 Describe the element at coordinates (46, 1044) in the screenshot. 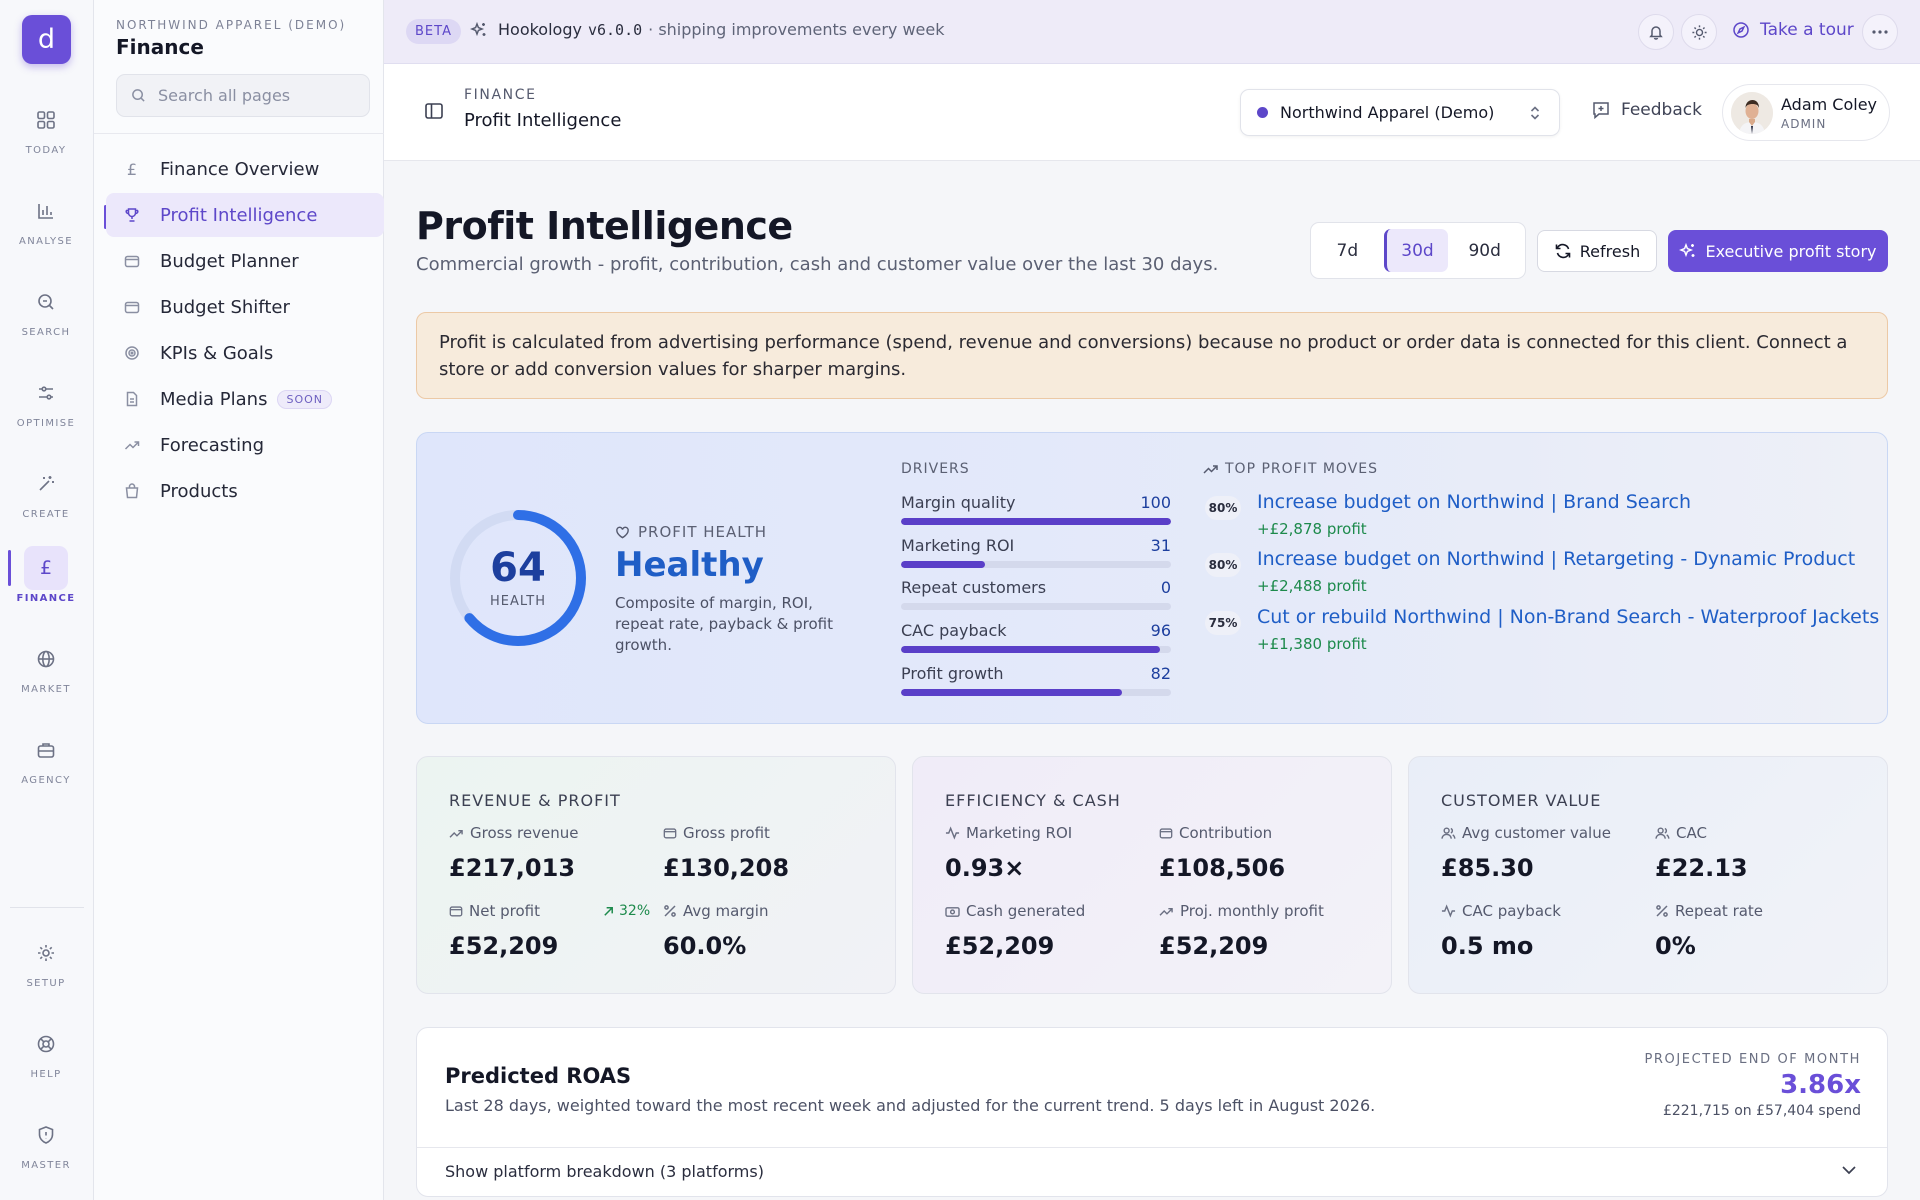

I see `lifebuoy-icon` at that location.